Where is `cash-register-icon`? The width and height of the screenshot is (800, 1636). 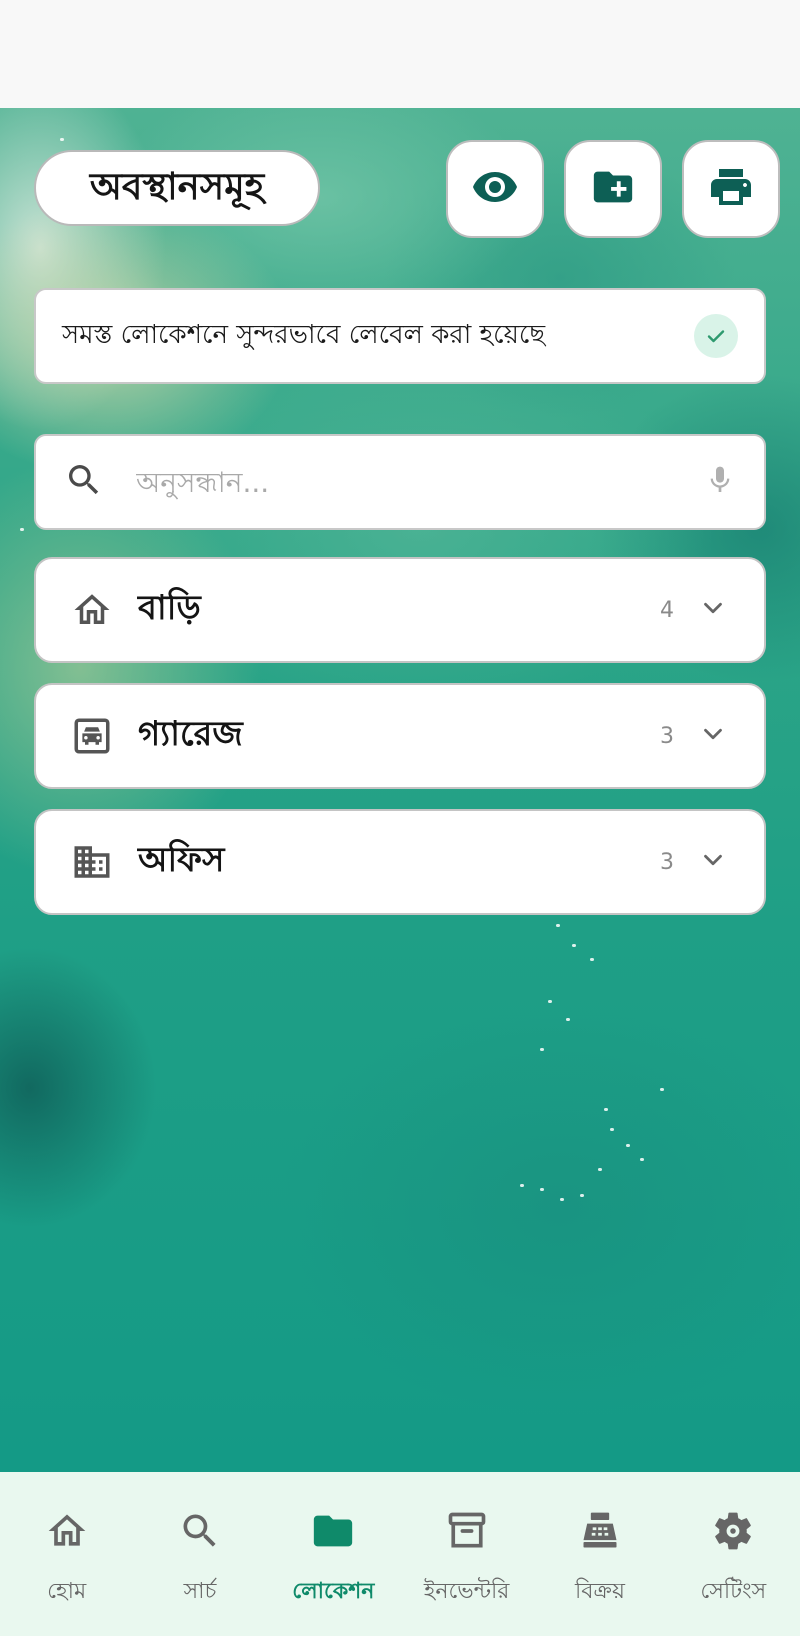 cash-register-icon is located at coordinates (600, 1531).